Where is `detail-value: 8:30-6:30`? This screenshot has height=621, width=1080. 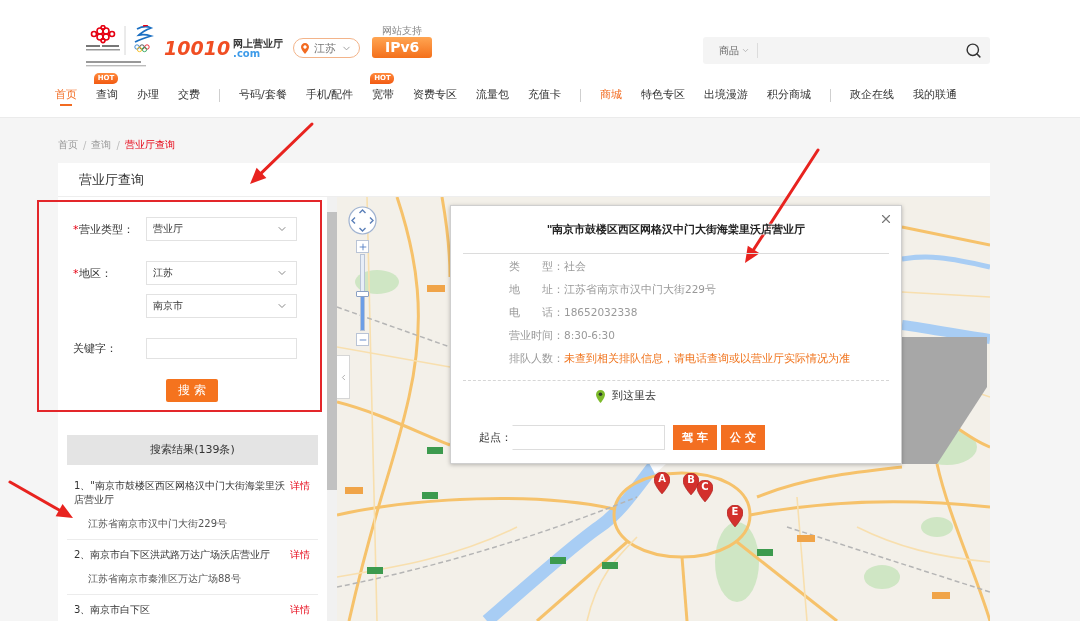
detail-value: 8:30-6:30 is located at coordinates (589, 335).